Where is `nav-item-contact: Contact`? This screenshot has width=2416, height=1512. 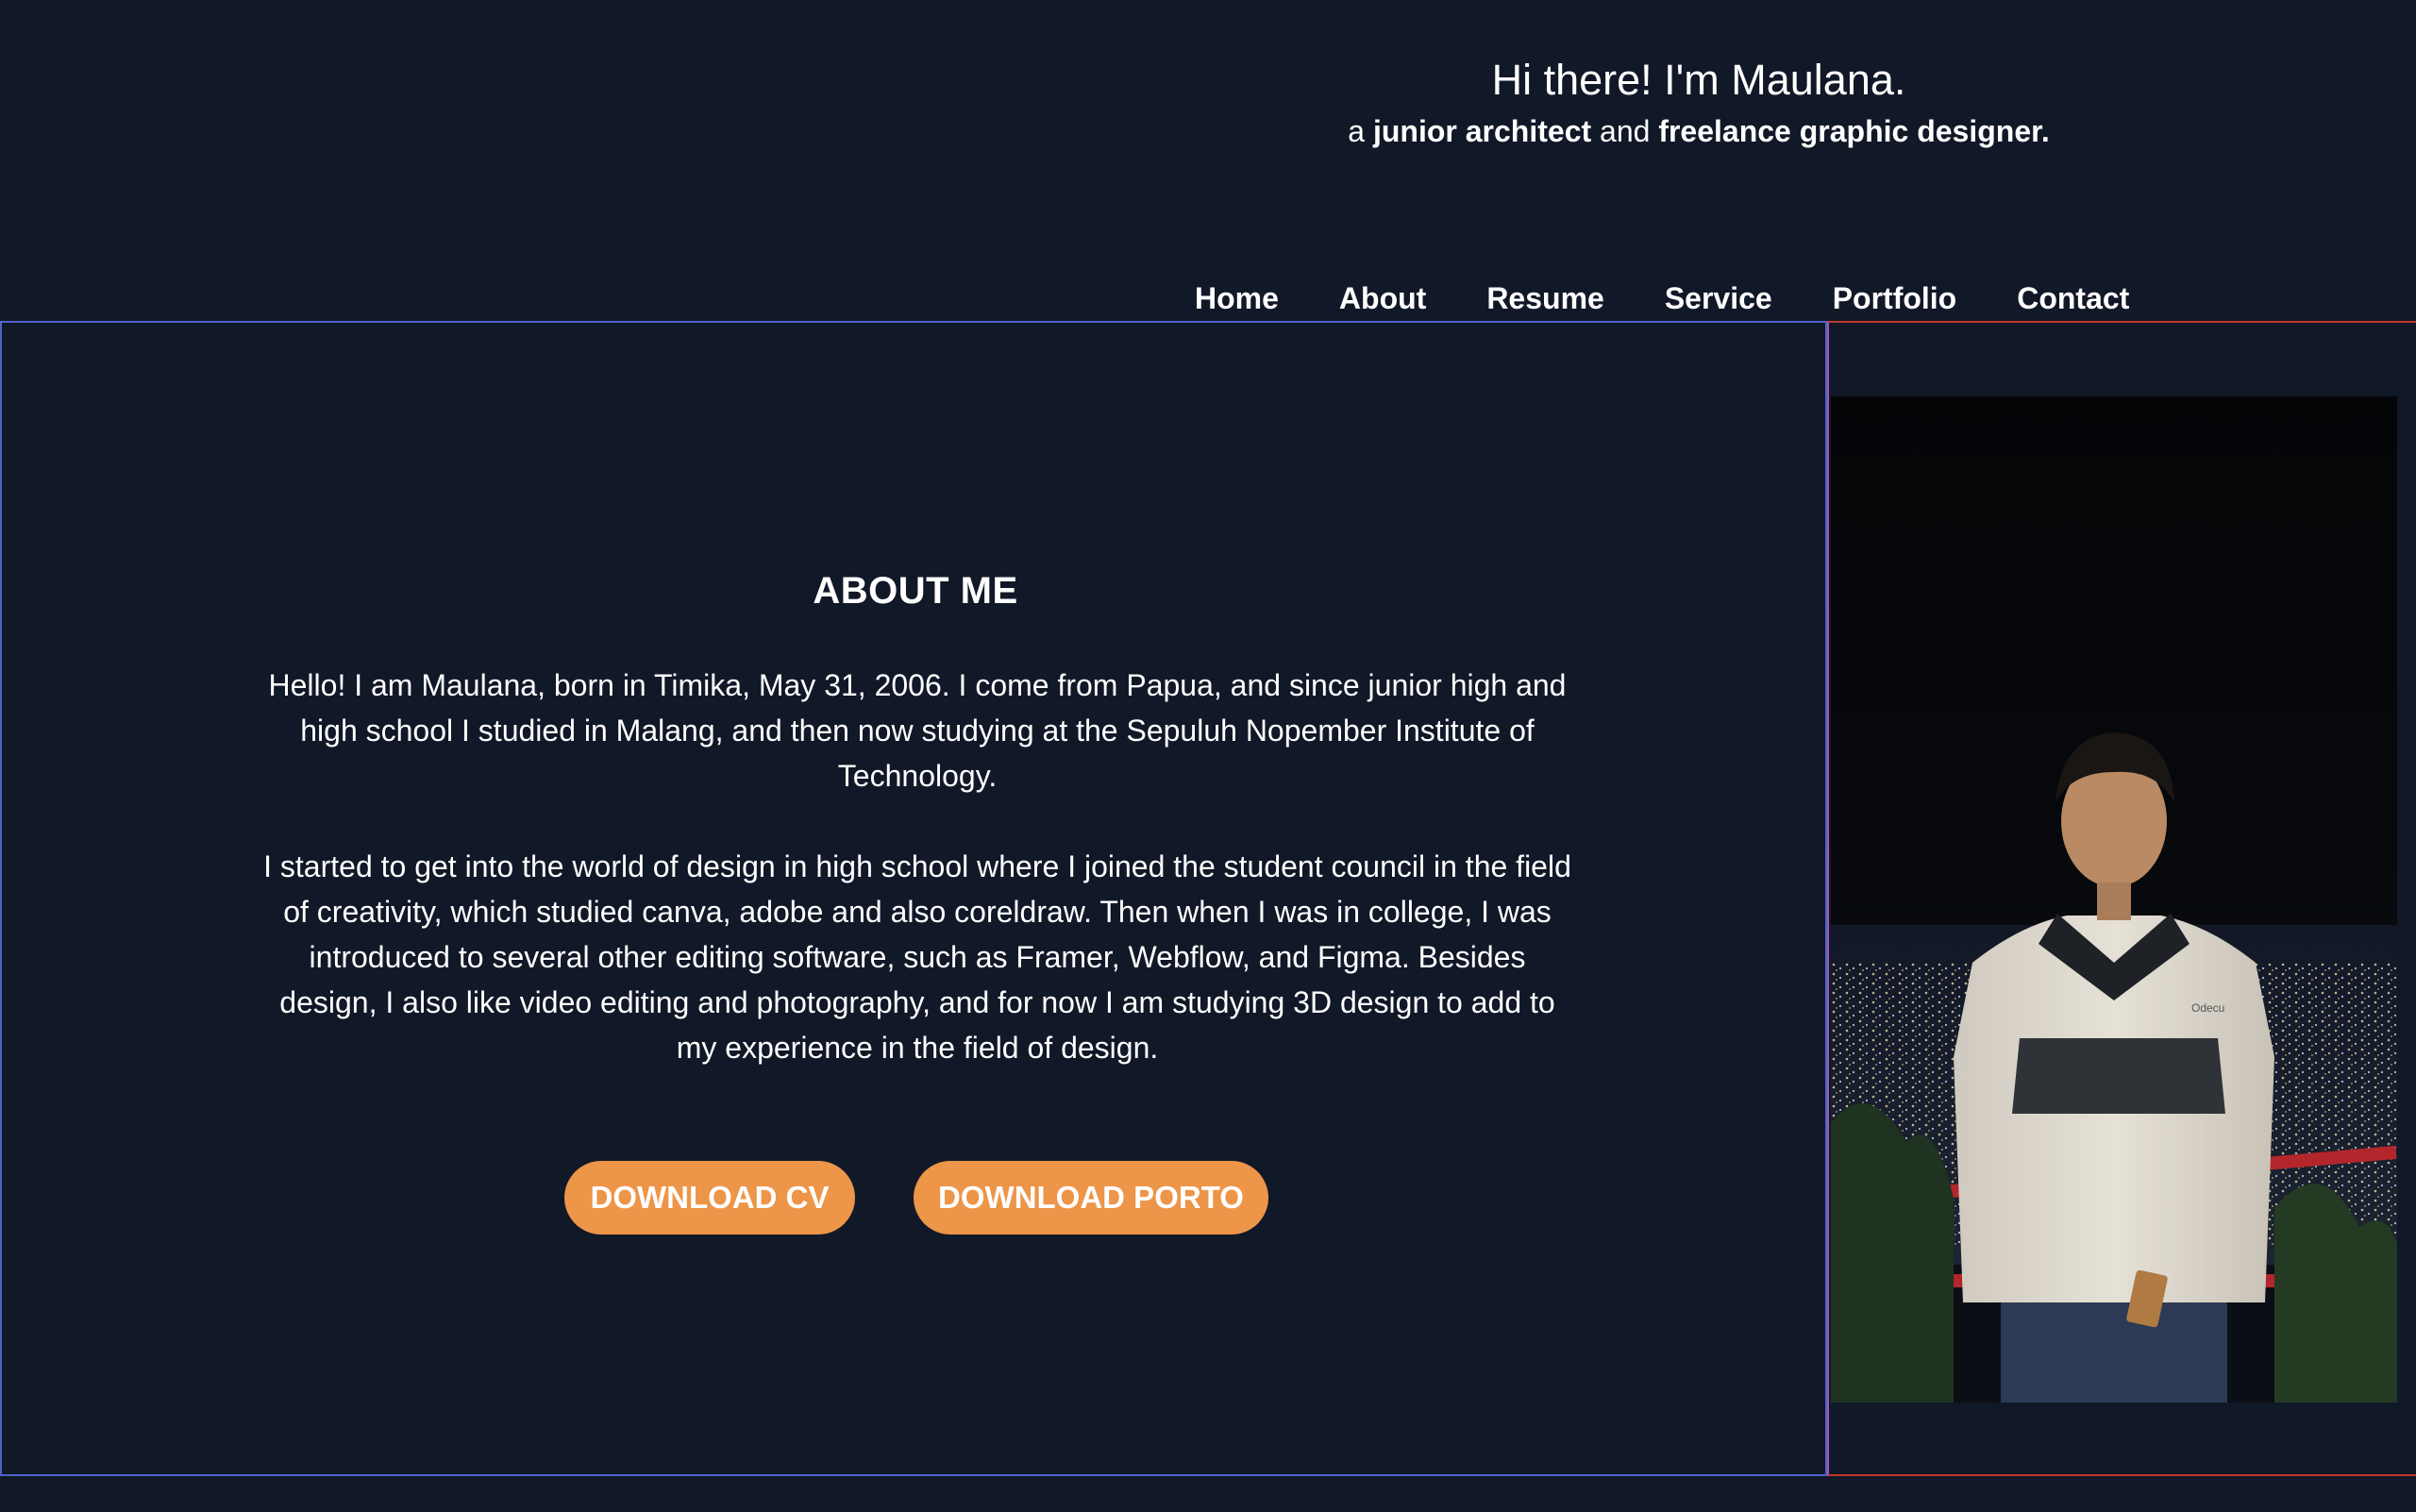
nav-item-contact: Contact is located at coordinates (2073, 298).